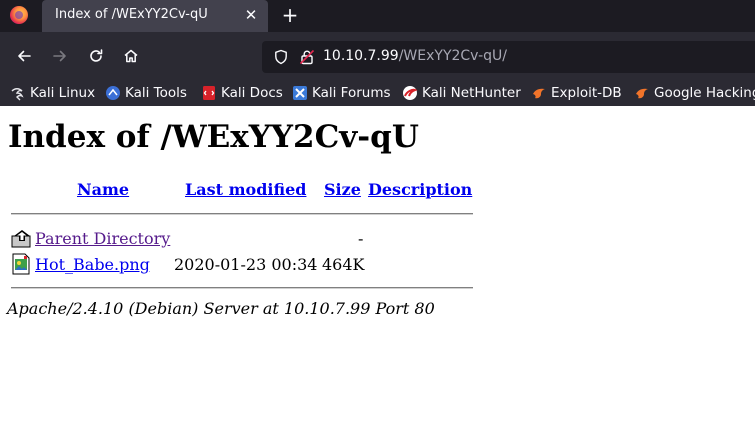  Describe the element at coordinates (300, 93) in the screenshot. I see `kali-forums-icon` at that location.